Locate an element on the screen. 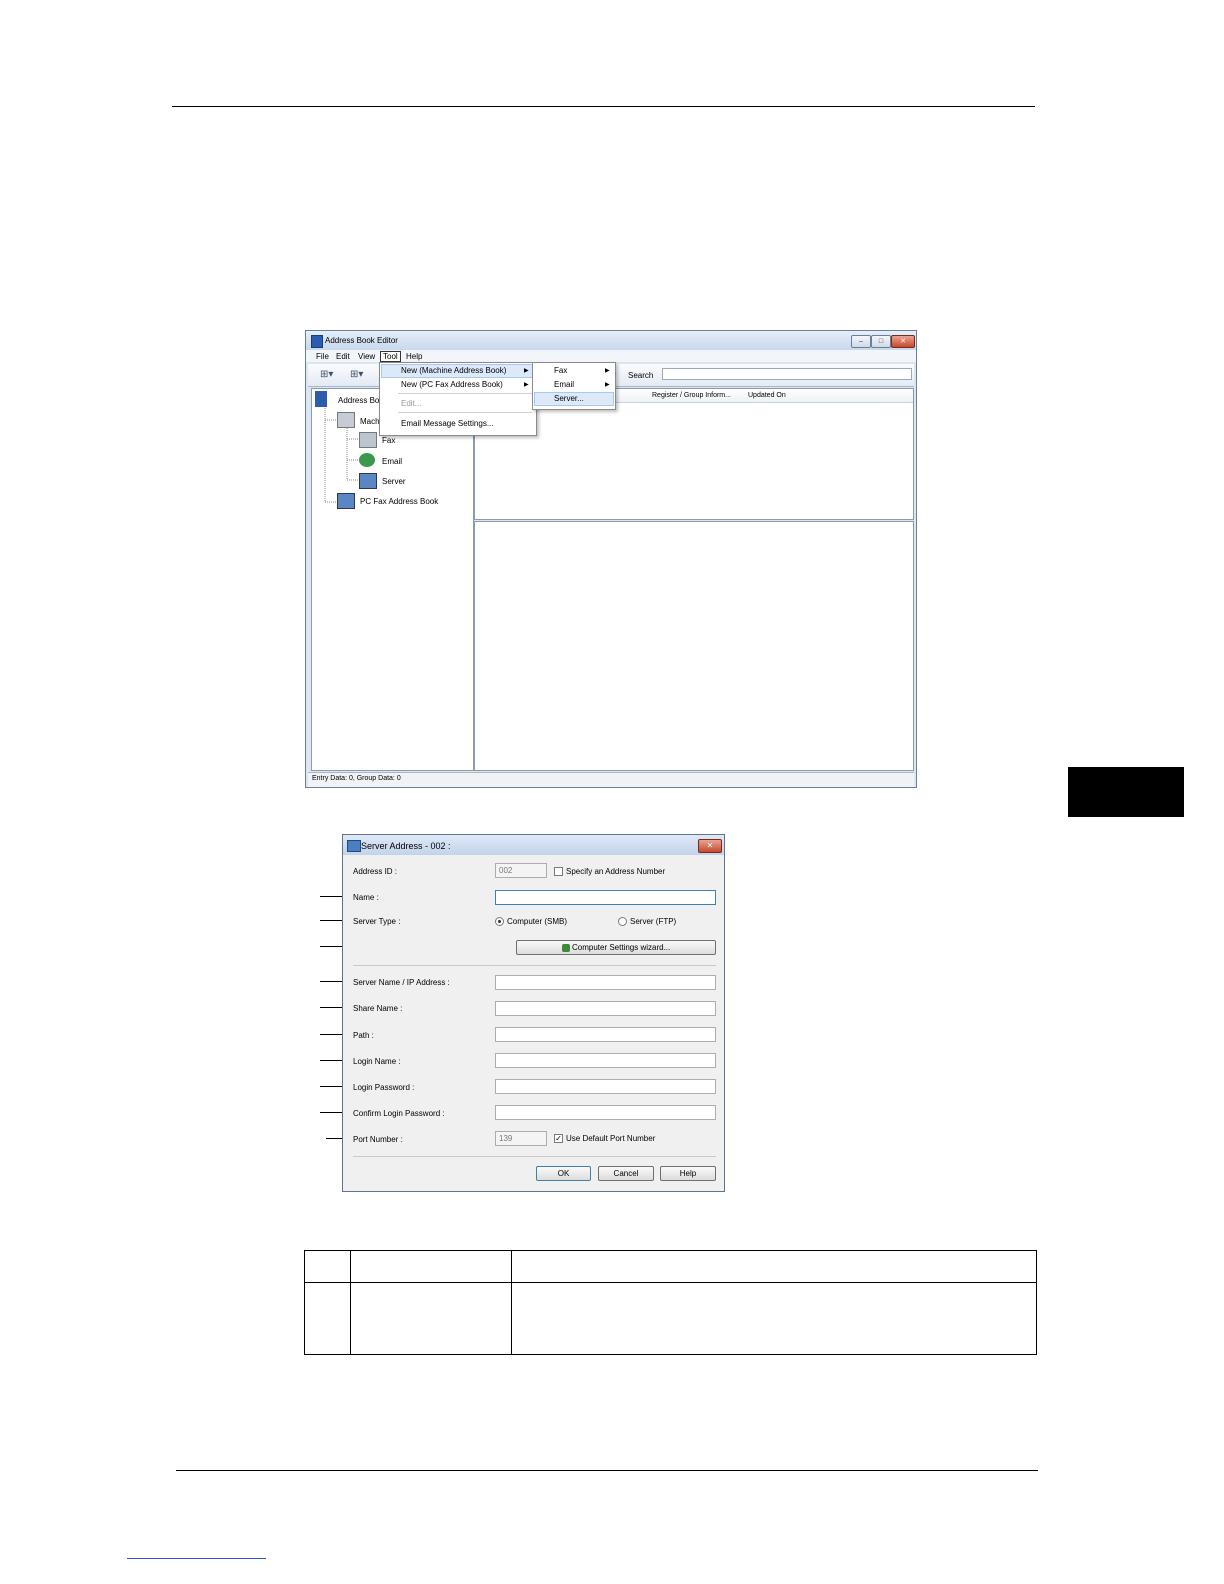  menu-edit: Edit is located at coordinates (343, 356).